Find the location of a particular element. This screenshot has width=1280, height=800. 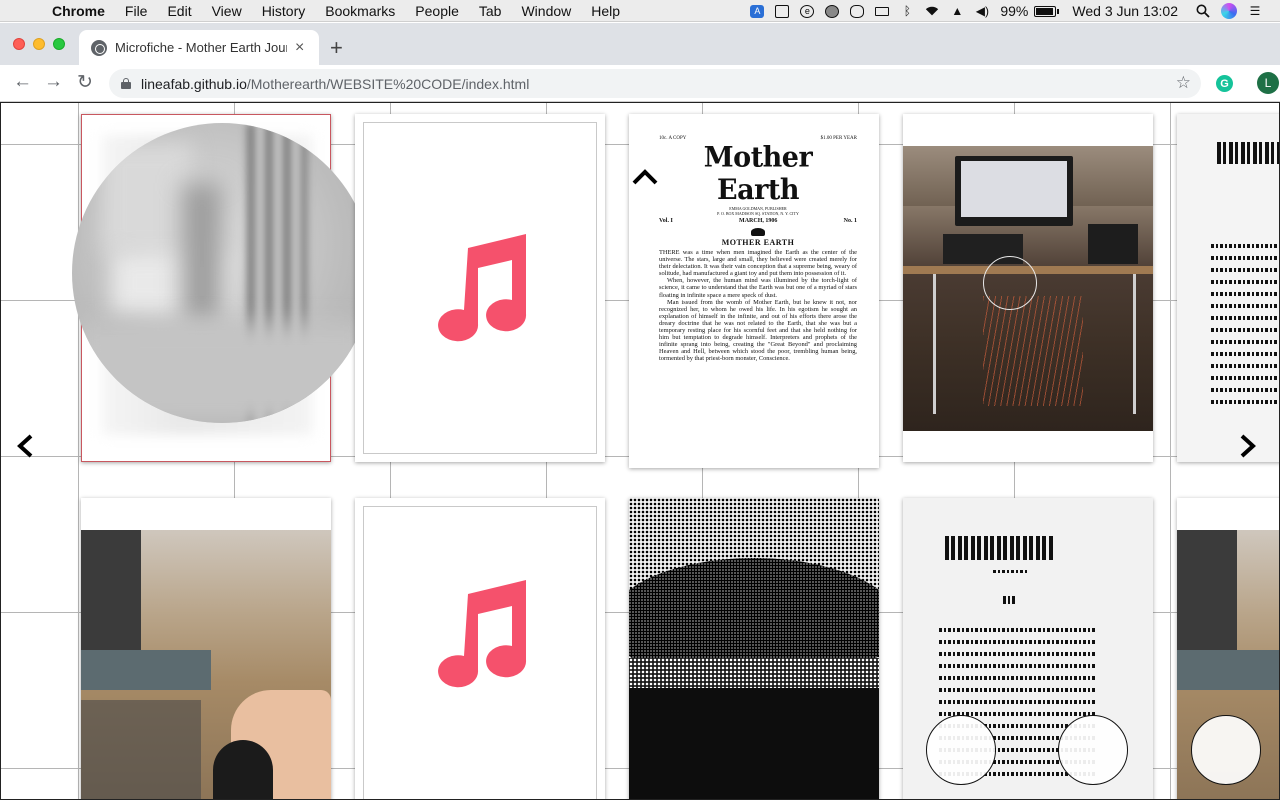

lab-photo is located at coordinates (1028, 288).